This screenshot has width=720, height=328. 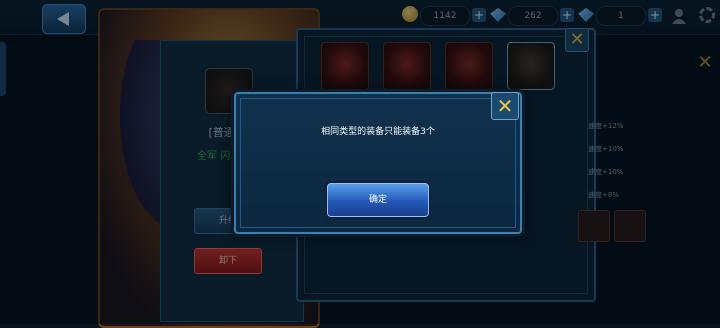 I want to click on close-icon: ✕, so click(x=505, y=106).